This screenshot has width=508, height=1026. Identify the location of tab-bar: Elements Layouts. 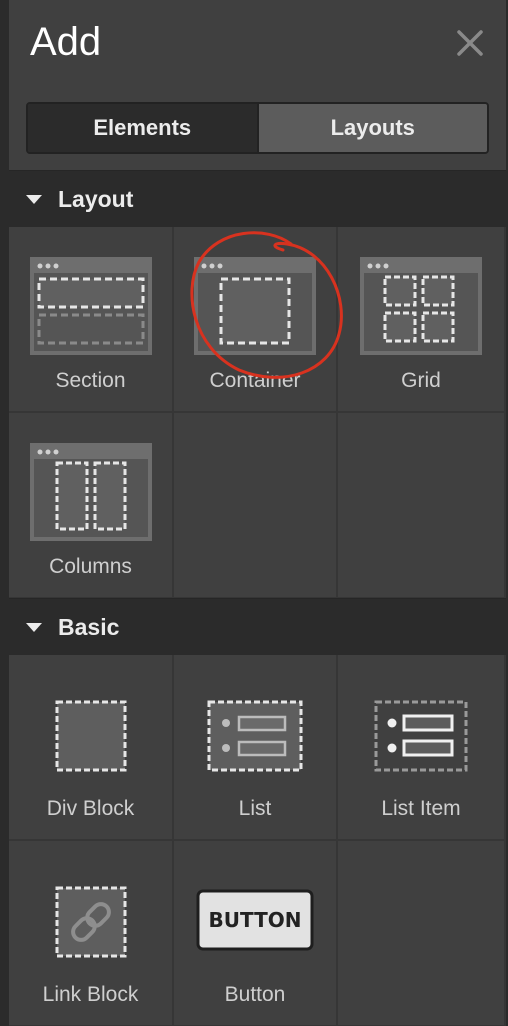
(257, 128).